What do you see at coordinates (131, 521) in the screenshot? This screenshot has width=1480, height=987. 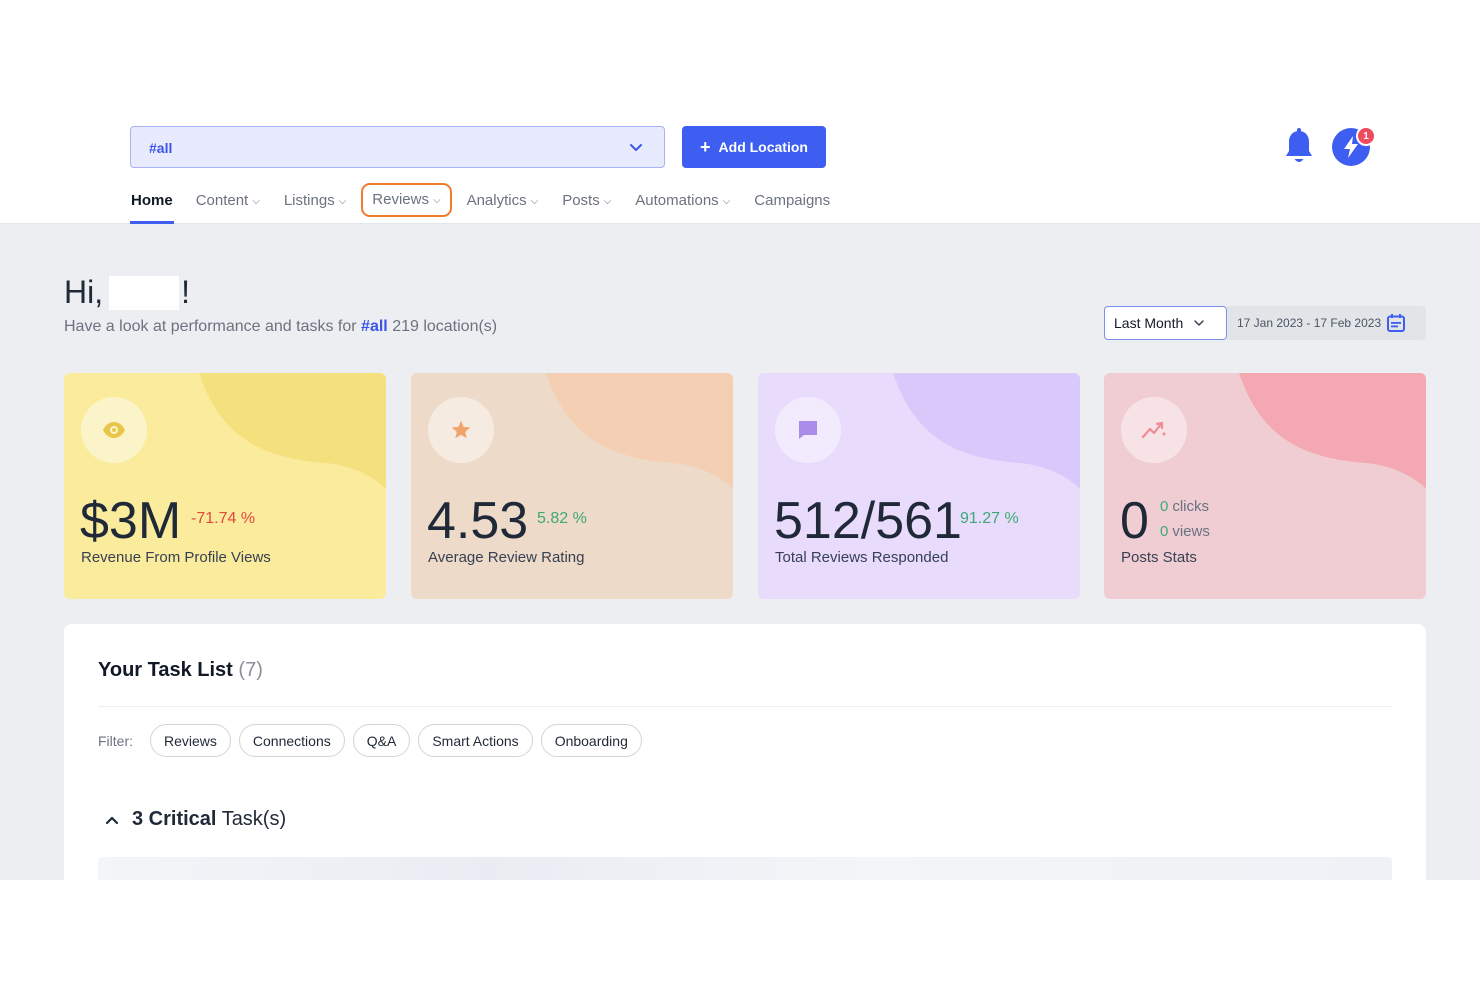 I see `revenue-value: $3M` at bounding box center [131, 521].